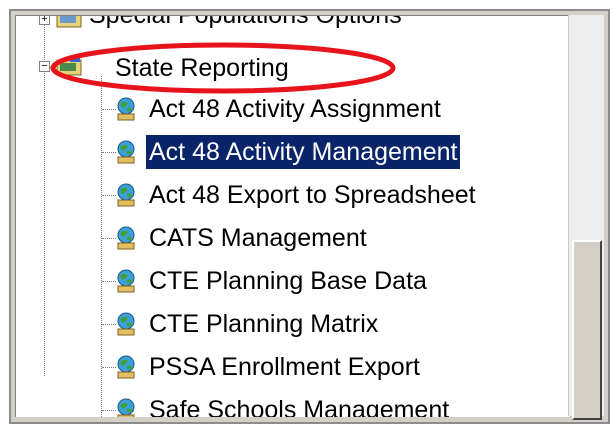 Image resolution: width=615 pixels, height=430 pixels. Describe the element at coordinates (587, 330) in the screenshot. I see `scrollbar-thumb` at that location.